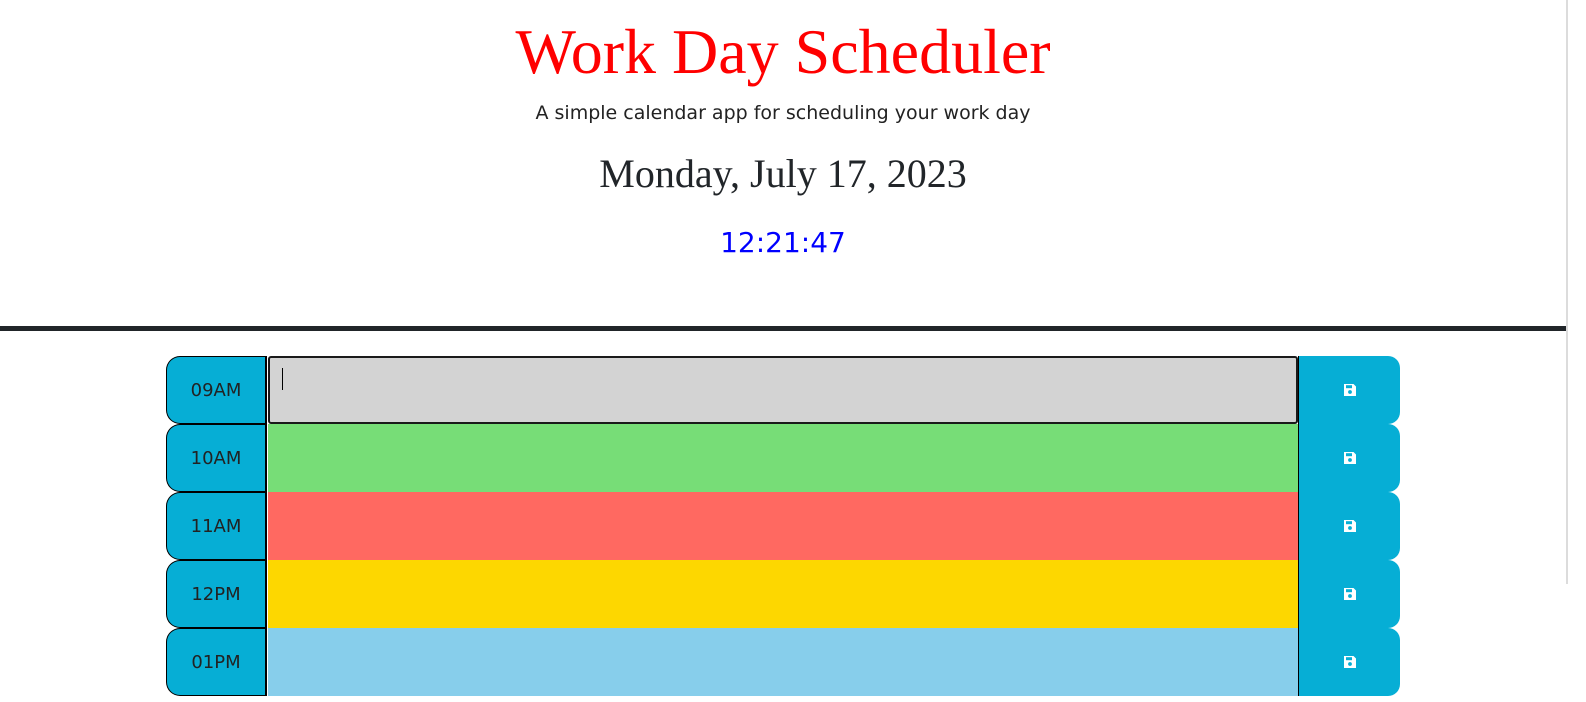 This screenshot has width=1586, height=702. Describe the element at coordinates (216, 458) in the screenshot. I see `hour-label: 10AM` at that location.